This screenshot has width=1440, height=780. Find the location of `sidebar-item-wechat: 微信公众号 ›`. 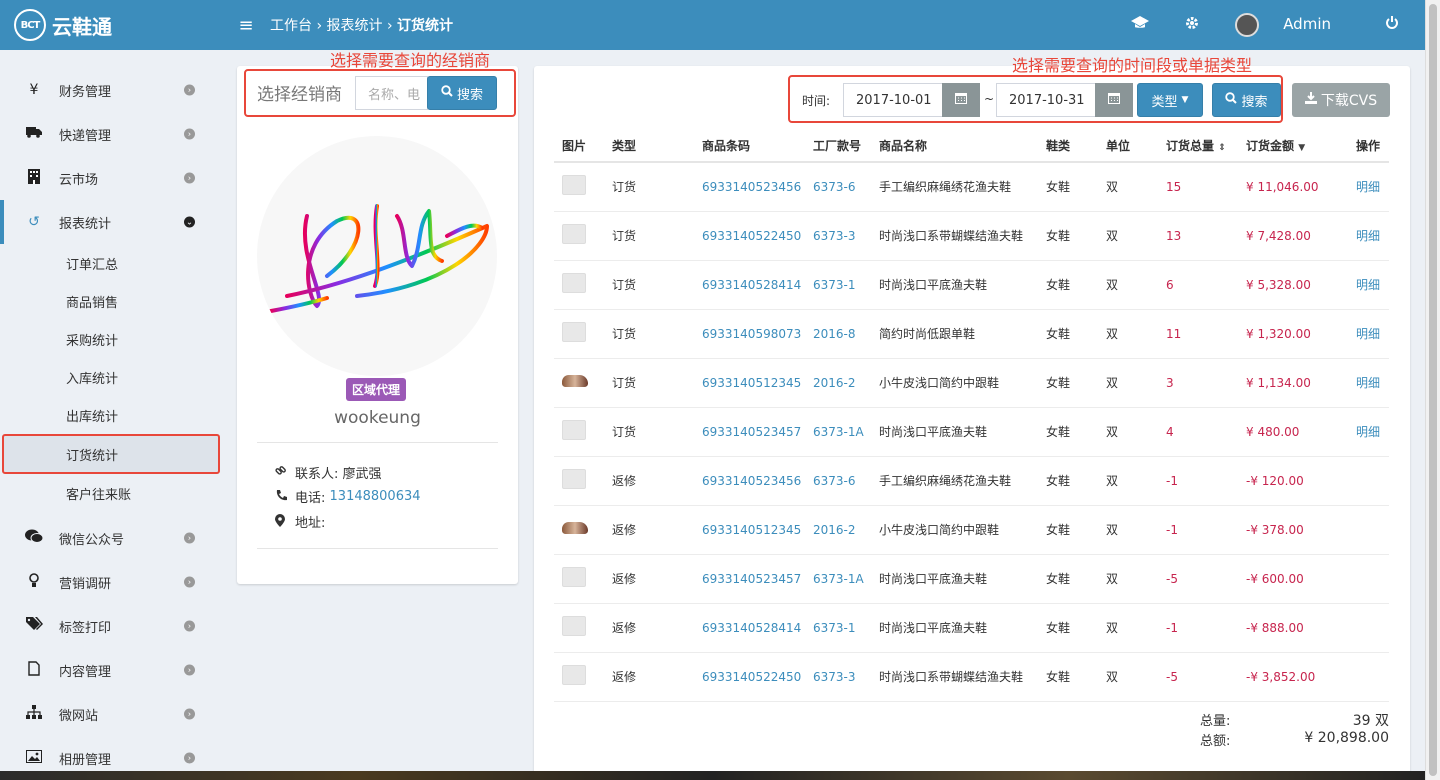

sidebar-item-wechat: 微信公众号 › is located at coordinates (111, 538).